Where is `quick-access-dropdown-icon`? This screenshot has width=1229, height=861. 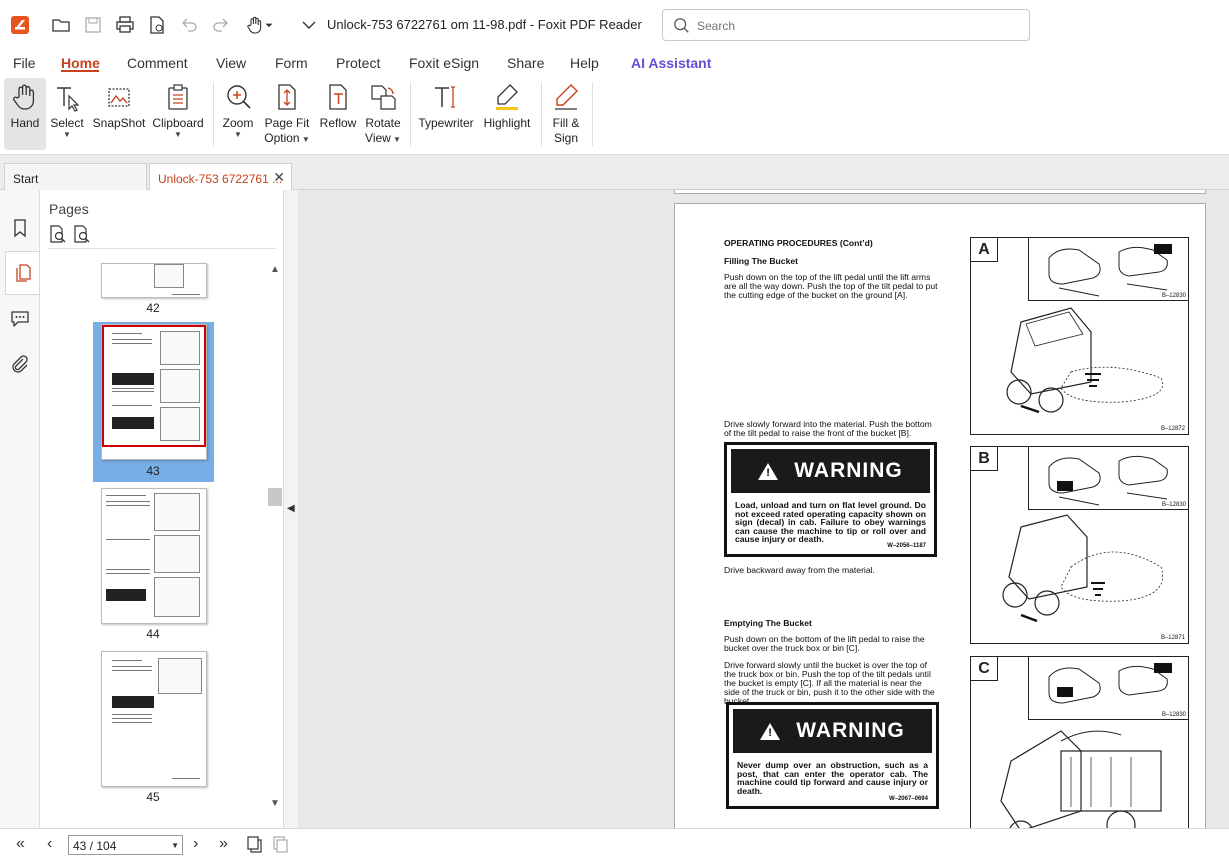 quick-access-dropdown-icon is located at coordinates (309, 25).